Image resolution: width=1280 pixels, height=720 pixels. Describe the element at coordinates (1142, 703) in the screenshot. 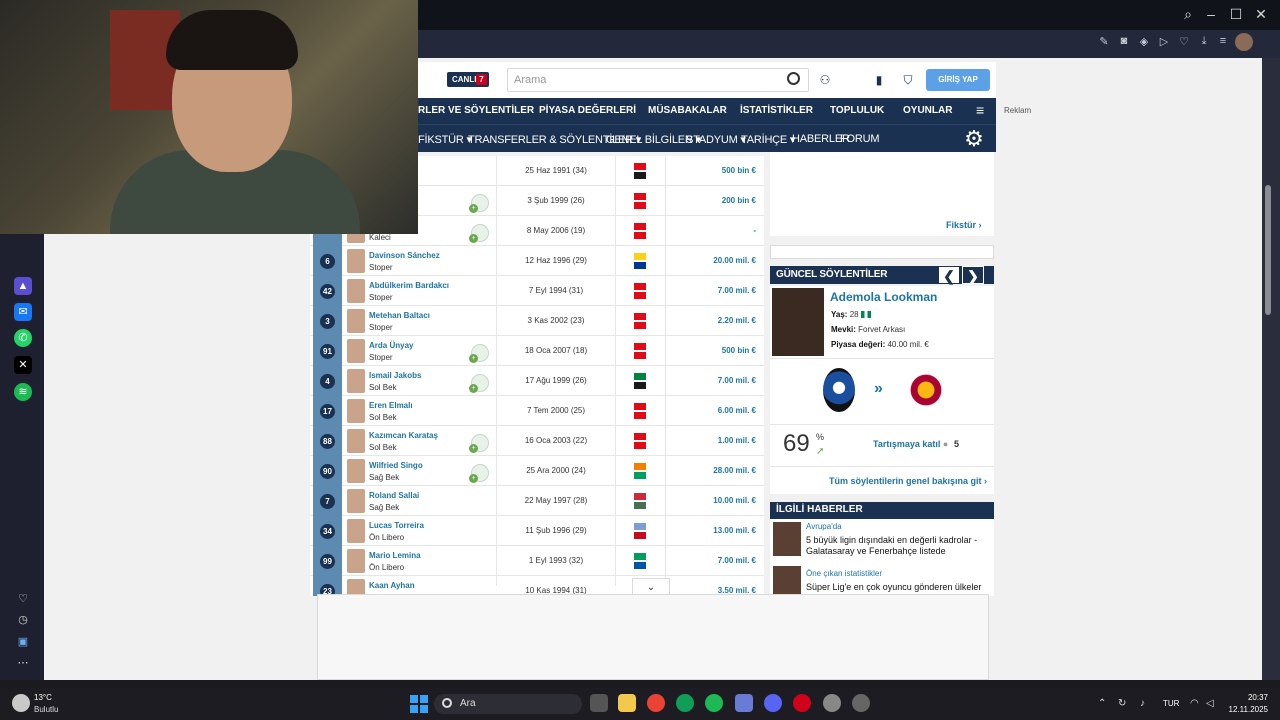

I see `microphone-icon: ♪` at that location.